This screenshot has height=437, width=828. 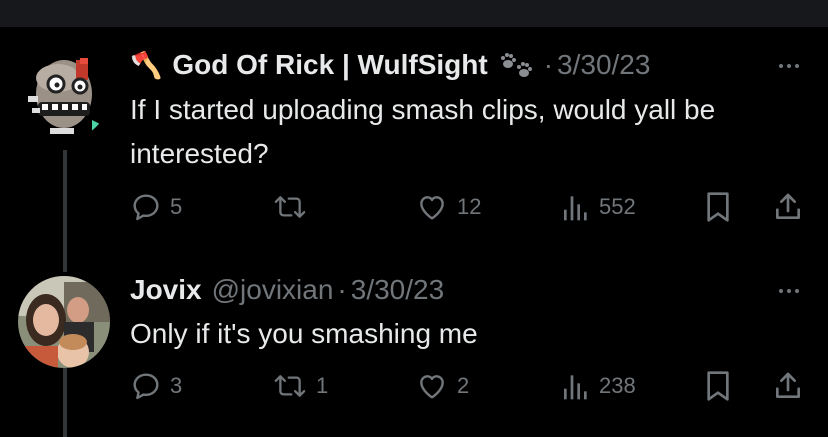 I want to click on author-handle: @jovixian, so click(x=273, y=290).